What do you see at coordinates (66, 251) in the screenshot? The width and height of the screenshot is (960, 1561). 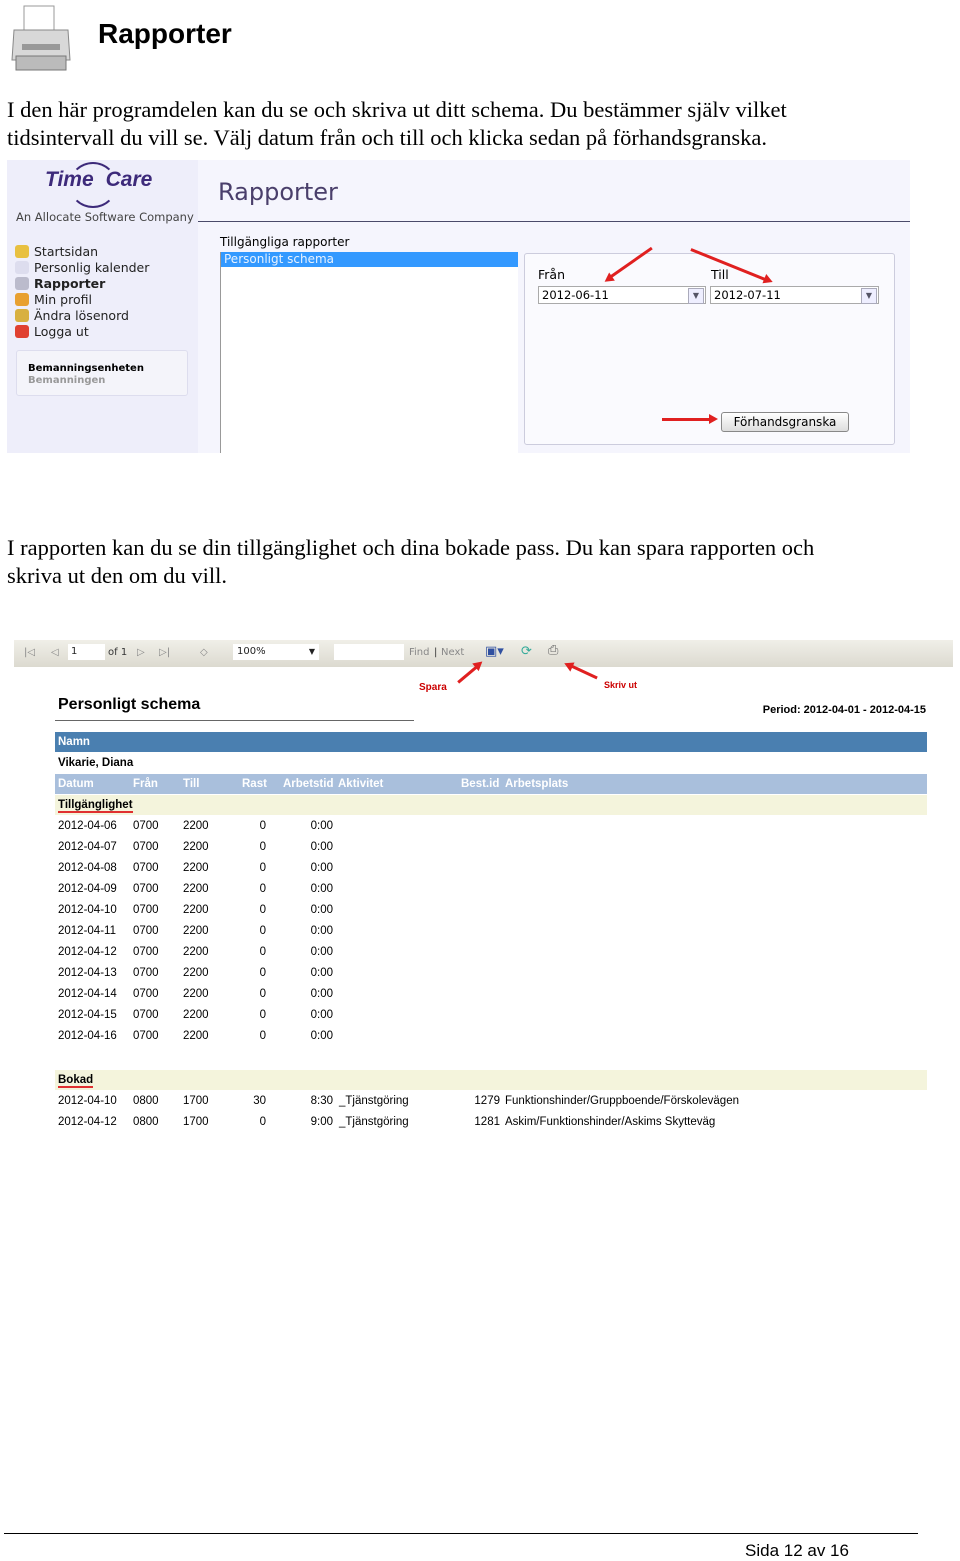 I see `nav-label: Startsidan` at bounding box center [66, 251].